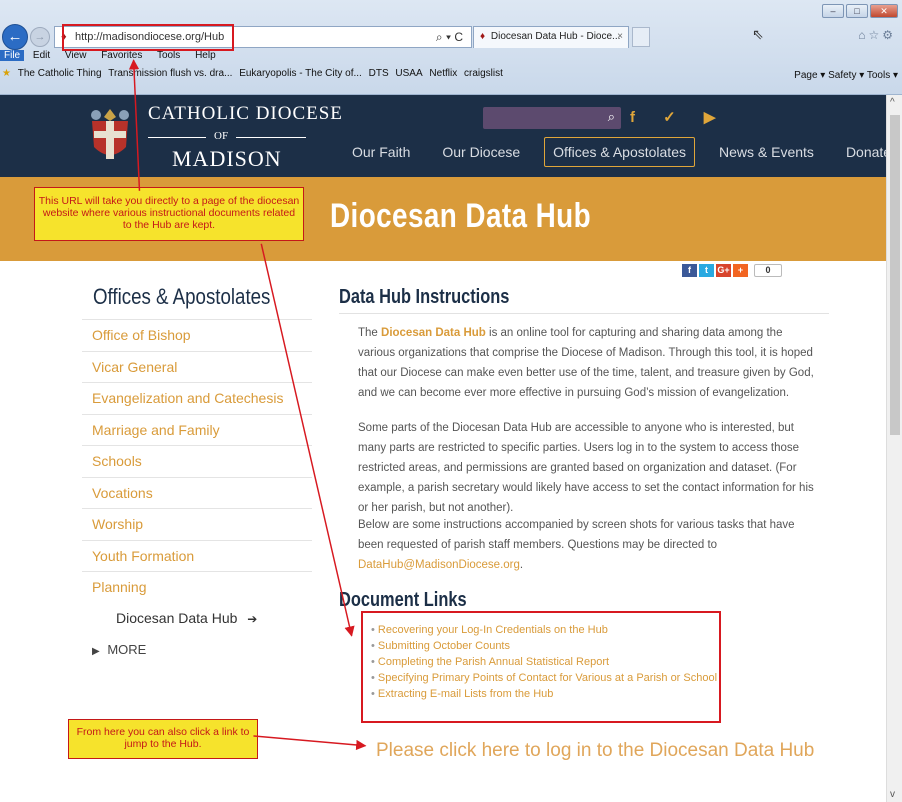 The width and height of the screenshot is (902, 802). I want to click on contact-email-link: DataHub@MadisonDiocese.org, so click(439, 565).